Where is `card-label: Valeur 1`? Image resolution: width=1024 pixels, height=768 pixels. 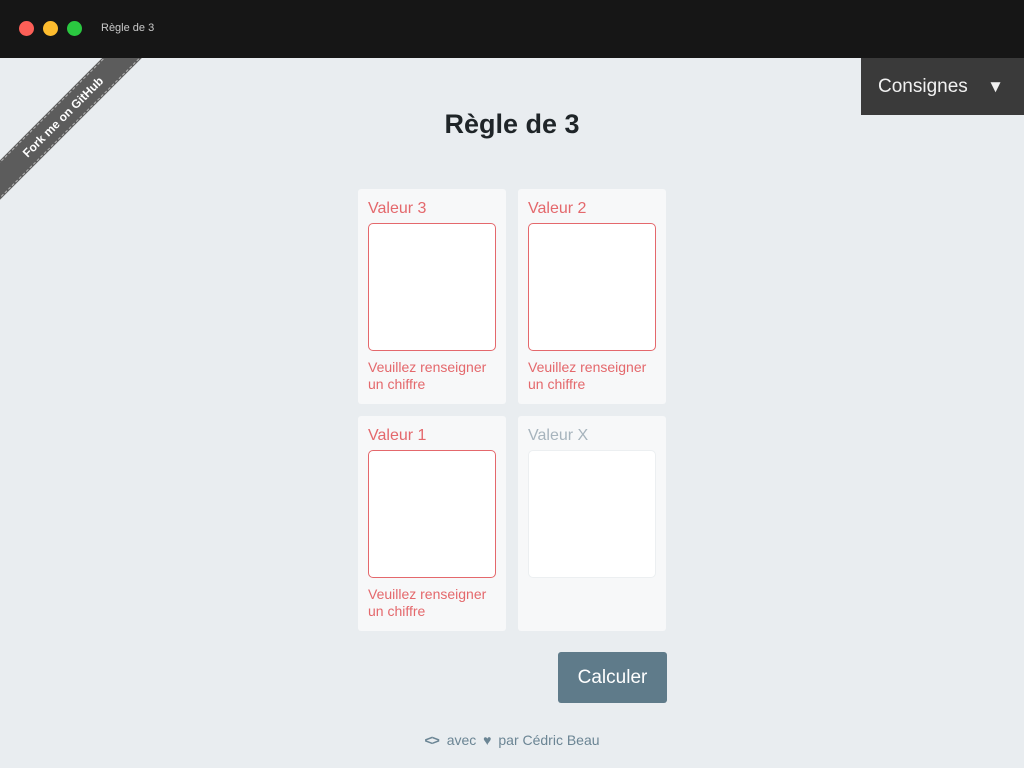
card-label: Valeur 1 is located at coordinates (397, 435).